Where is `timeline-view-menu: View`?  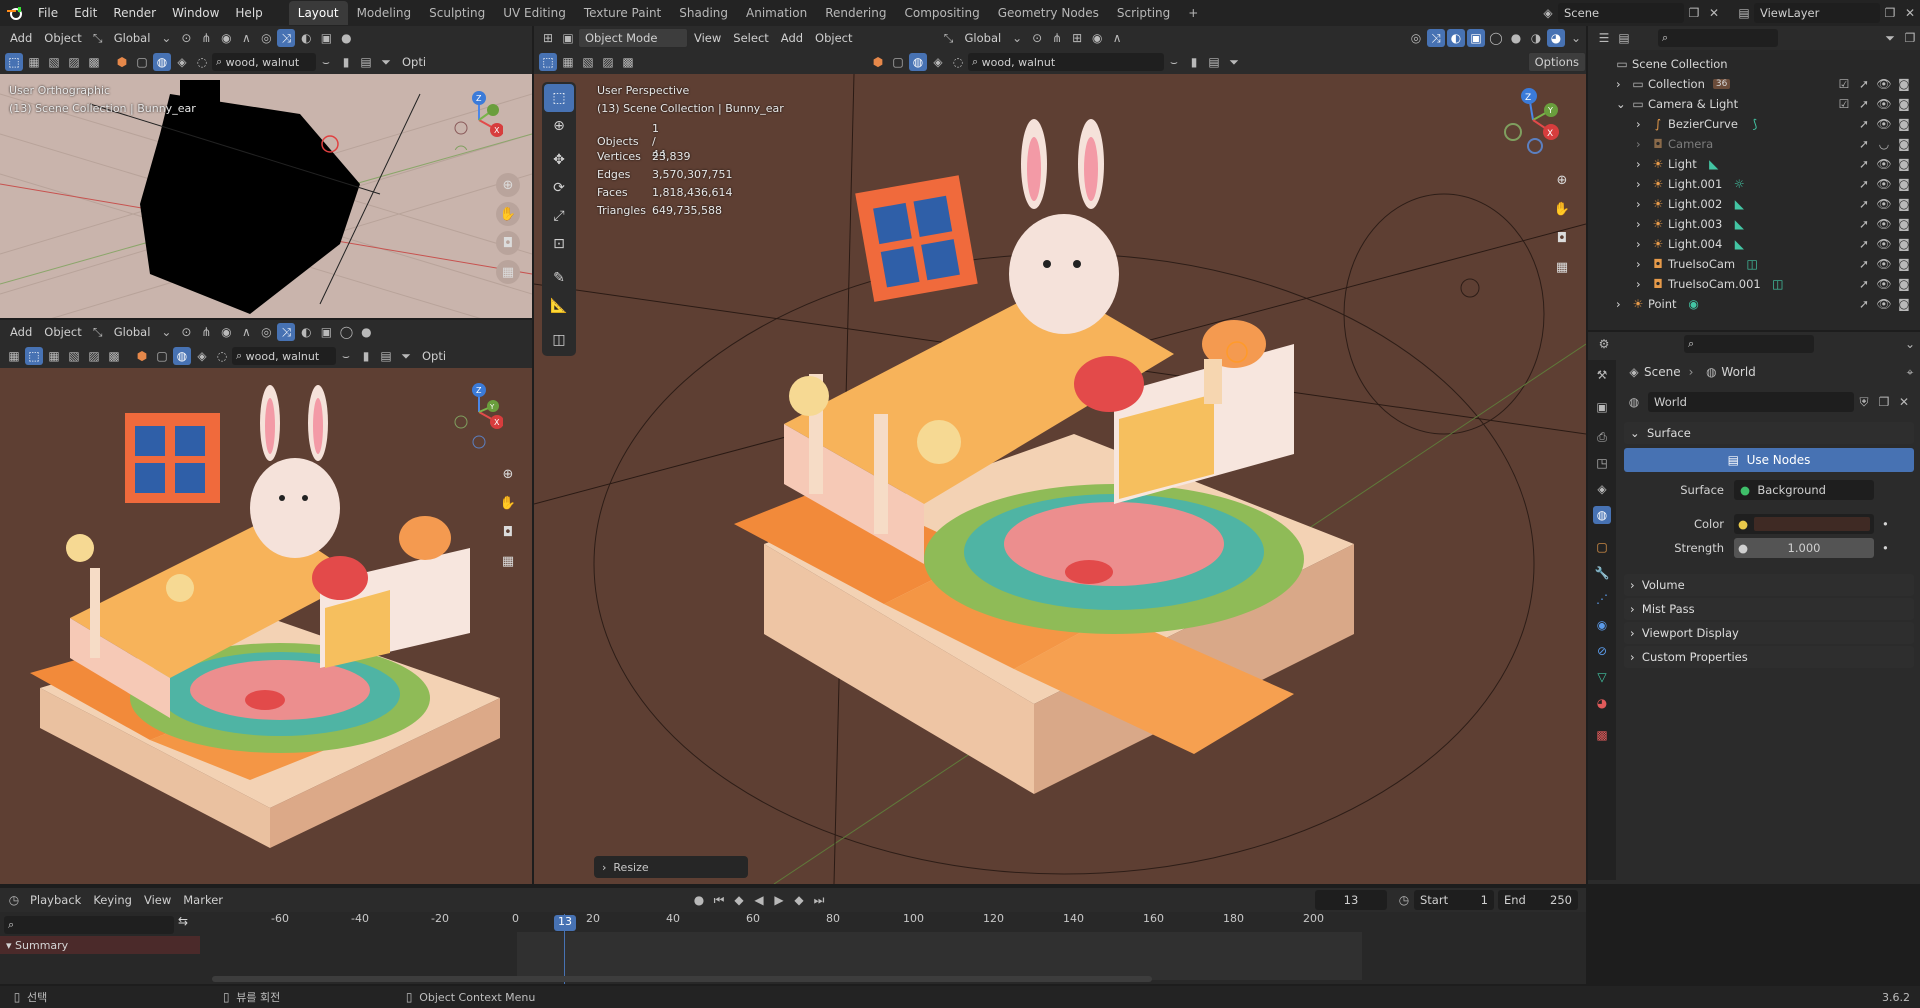 timeline-view-menu: View is located at coordinates (157, 900).